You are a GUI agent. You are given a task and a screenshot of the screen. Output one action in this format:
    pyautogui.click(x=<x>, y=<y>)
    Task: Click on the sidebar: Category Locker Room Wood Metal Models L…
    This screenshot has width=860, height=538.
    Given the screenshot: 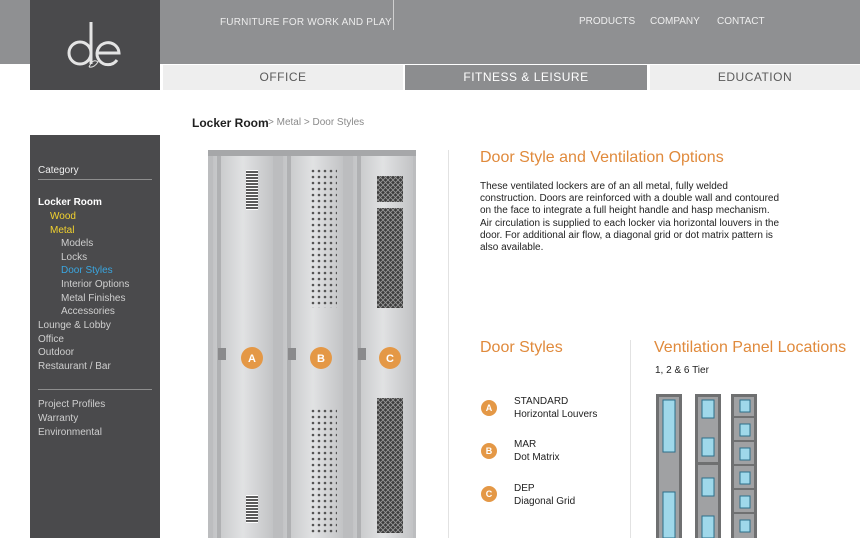 What is the action you would take?
    pyautogui.click(x=95, y=336)
    